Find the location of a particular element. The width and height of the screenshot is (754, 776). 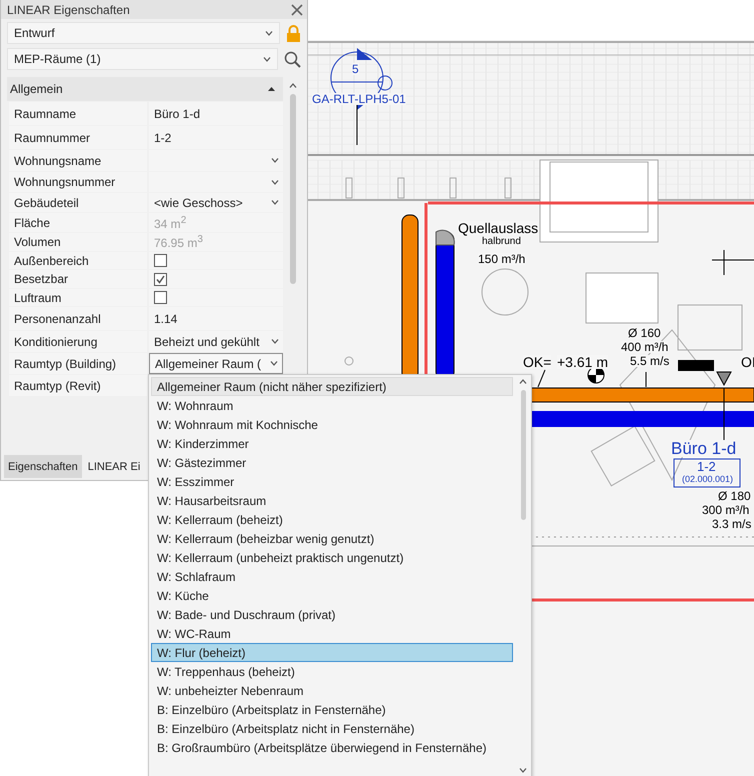

property-label: Volumen is located at coordinates (78, 242).